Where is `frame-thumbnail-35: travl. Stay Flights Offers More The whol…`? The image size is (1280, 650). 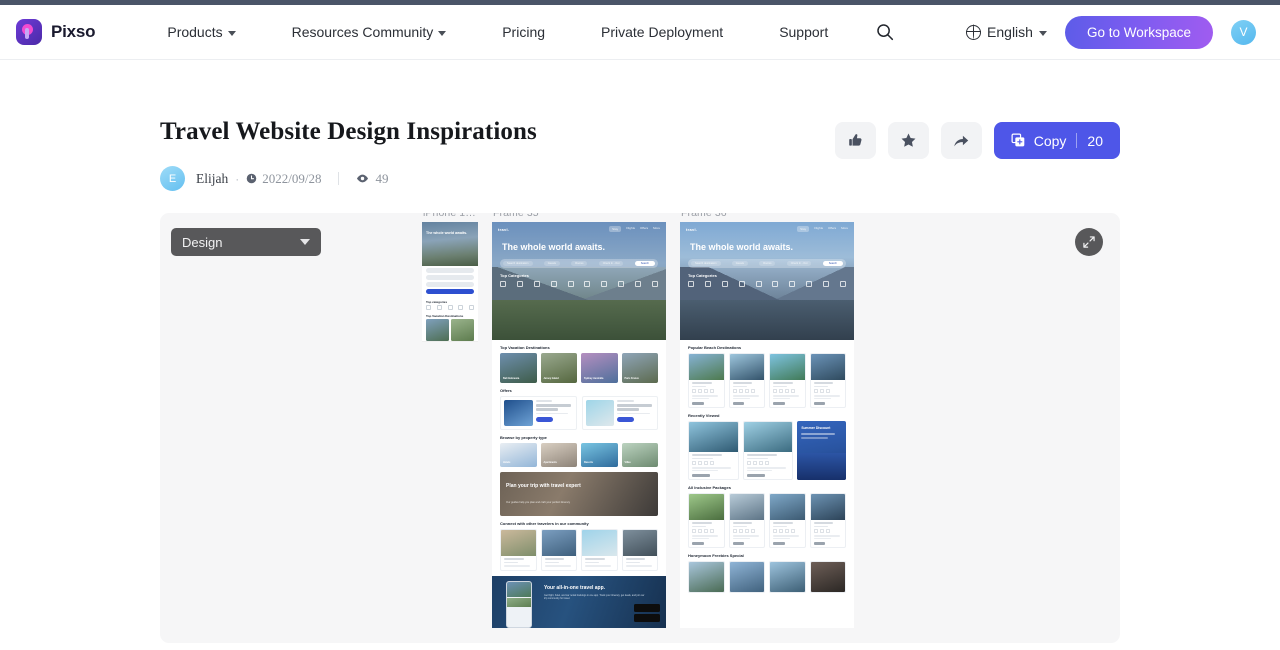
frame-thumbnail-35: travl. Stay Flights Offers More The whol… is located at coordinates (579, 425).